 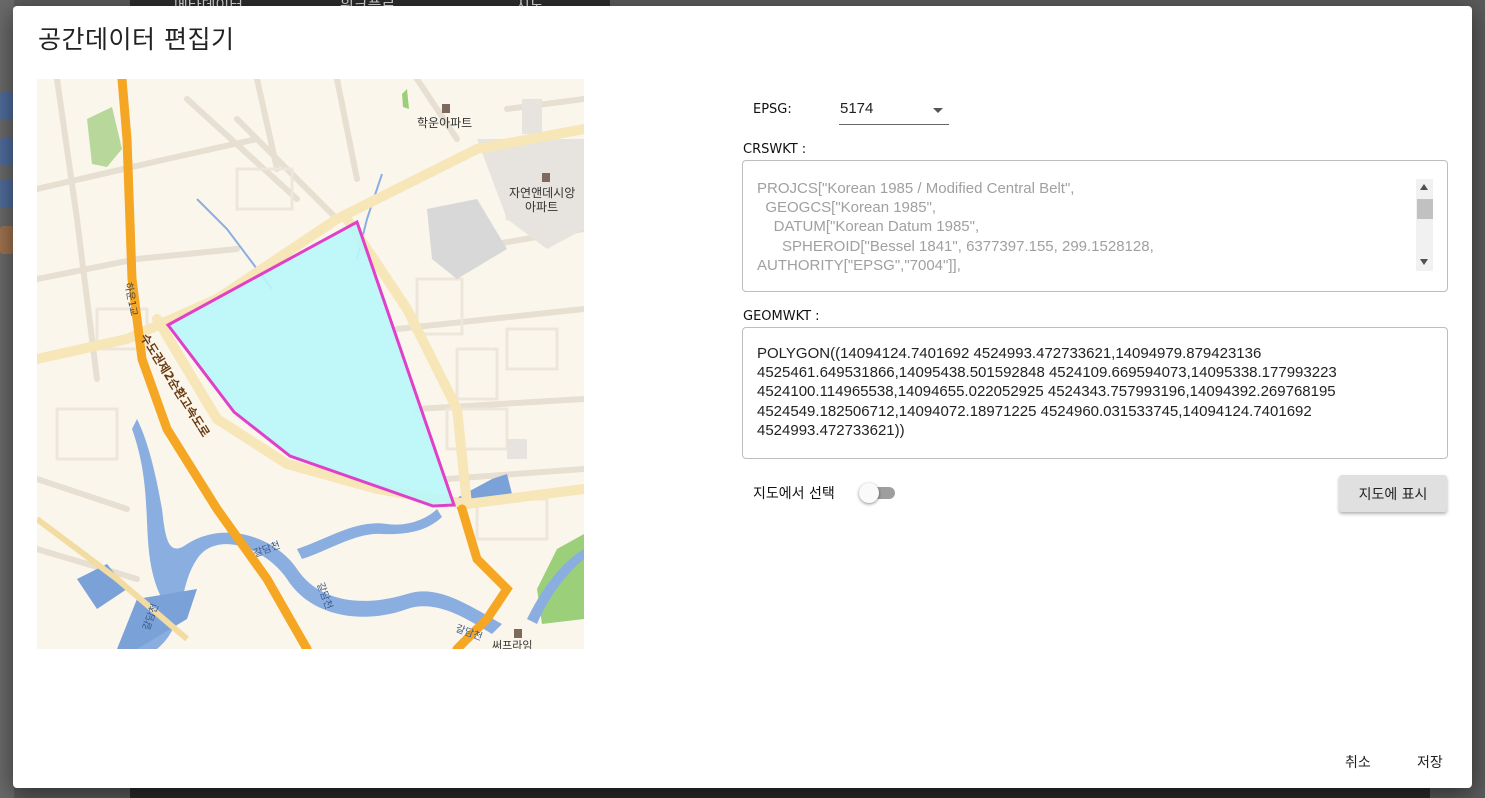 What do you see at coordinates (136, 39) in the screenshot?
I see `dialog-title: 공간데이터 편집기` at bounding box center [136, 39].